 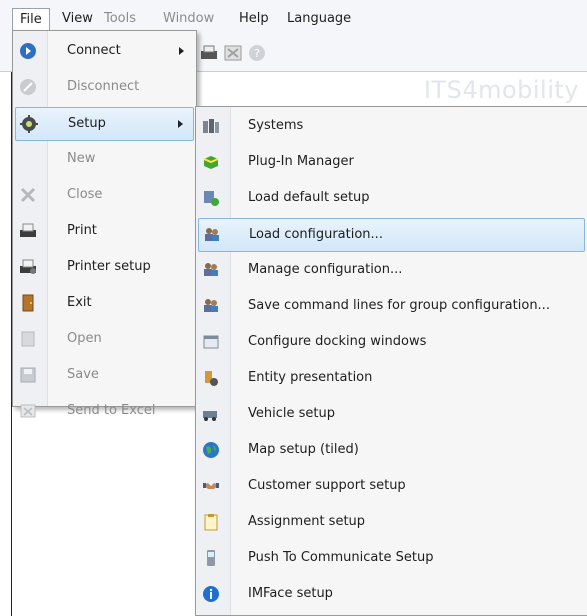 What do you see at coordinates (120, 19) in the screenshot?
I see `menu-tools: Tools` at bounding box center [120, 19].